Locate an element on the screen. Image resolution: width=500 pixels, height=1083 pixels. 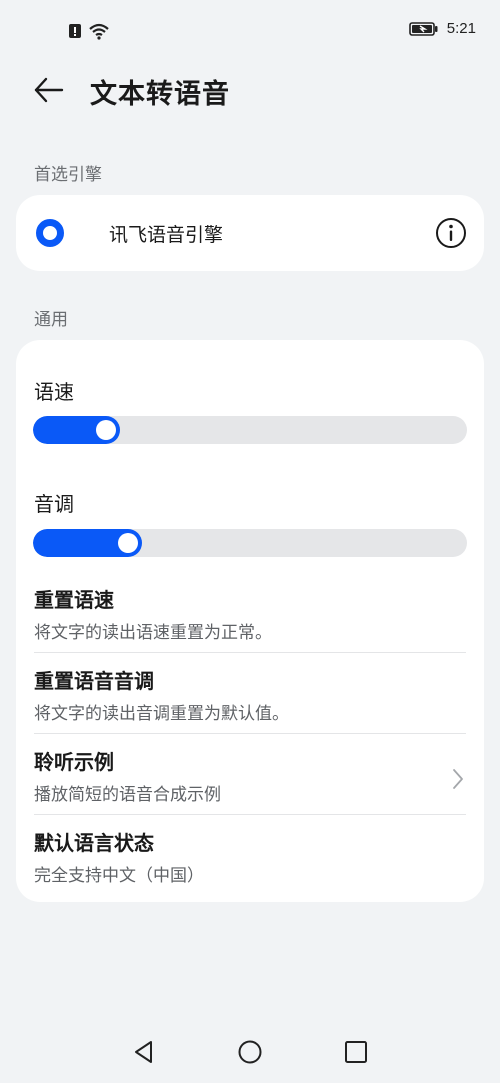
app-header: 文本转语音 is located at coordinates (250, 91).